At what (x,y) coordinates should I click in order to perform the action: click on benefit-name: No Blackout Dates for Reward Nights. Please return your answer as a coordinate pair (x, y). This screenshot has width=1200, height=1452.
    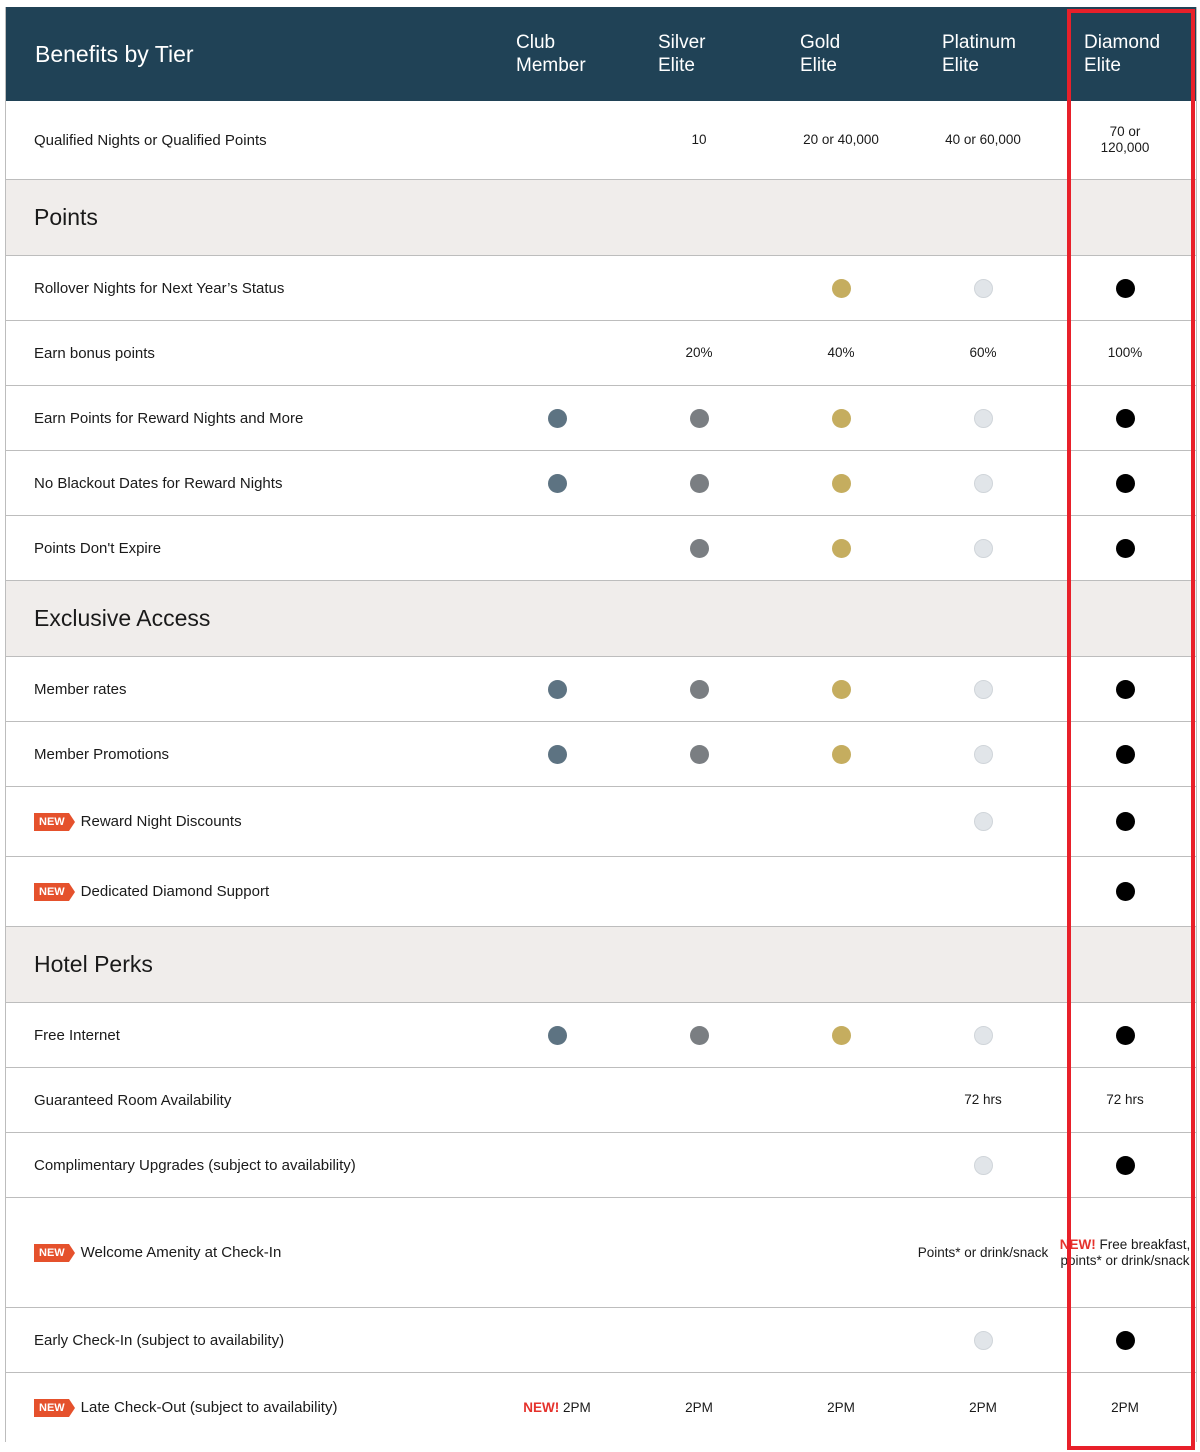
    Looking at the image, I should click on (158, 483).